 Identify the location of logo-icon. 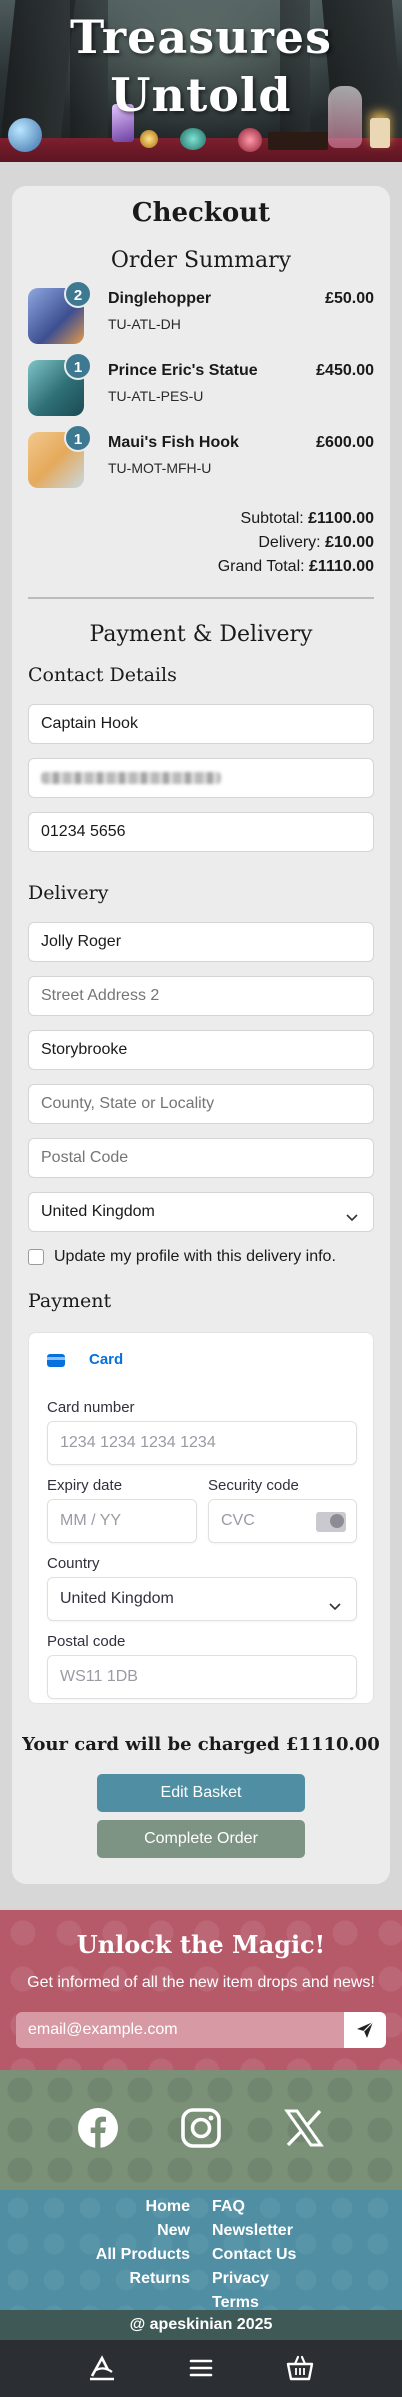
(102, 2368).